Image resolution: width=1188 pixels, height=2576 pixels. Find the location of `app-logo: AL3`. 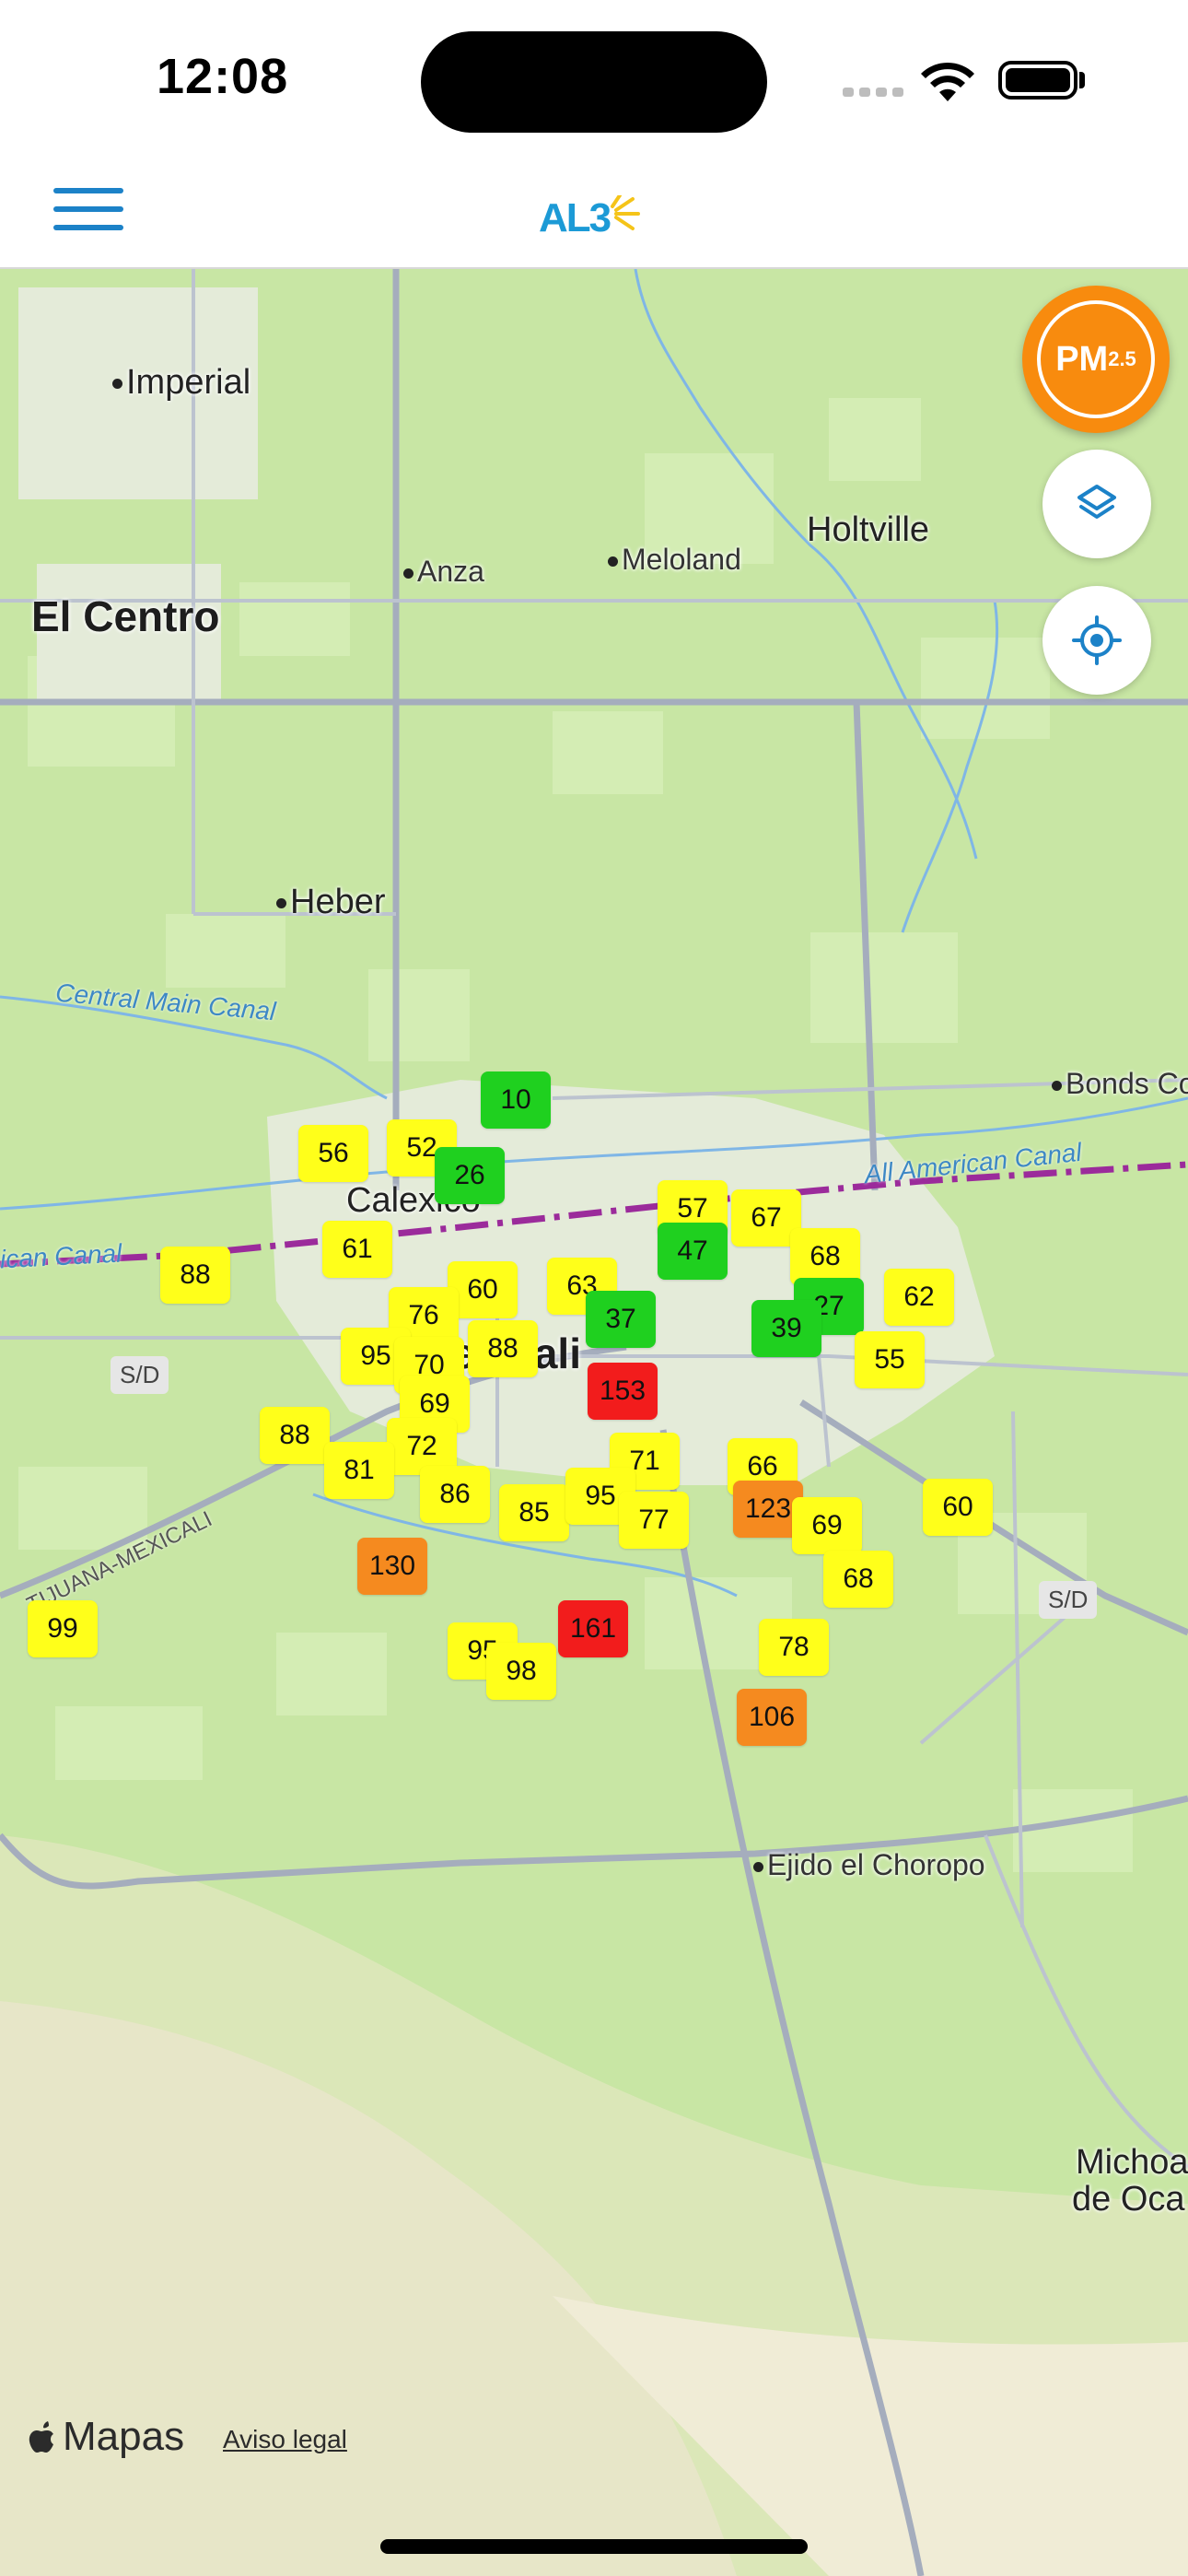

app-logo: AL3 is located at coordinates (591, 222).